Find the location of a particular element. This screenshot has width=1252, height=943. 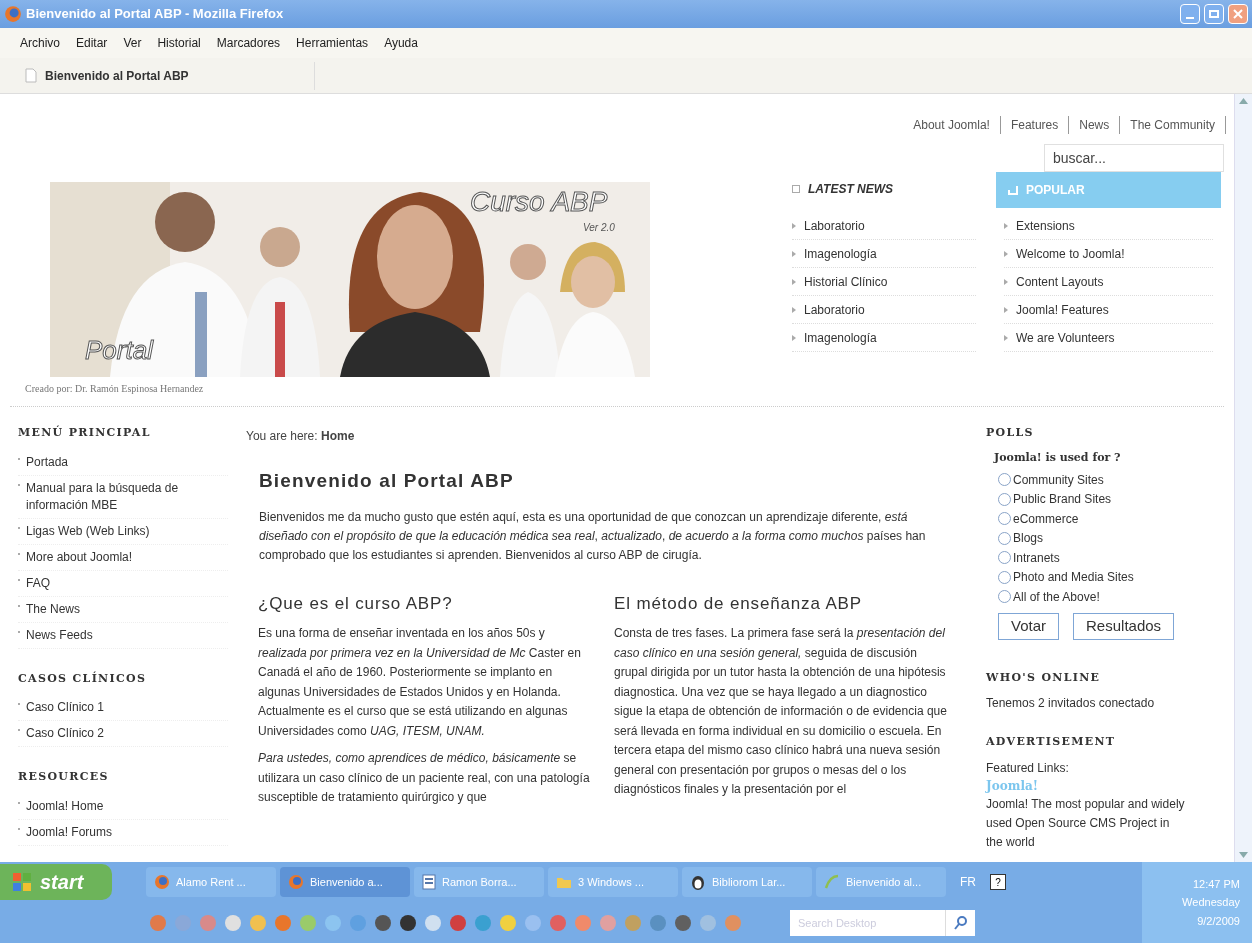

menu-item: Herramientas is located at coordinates (332, 43).